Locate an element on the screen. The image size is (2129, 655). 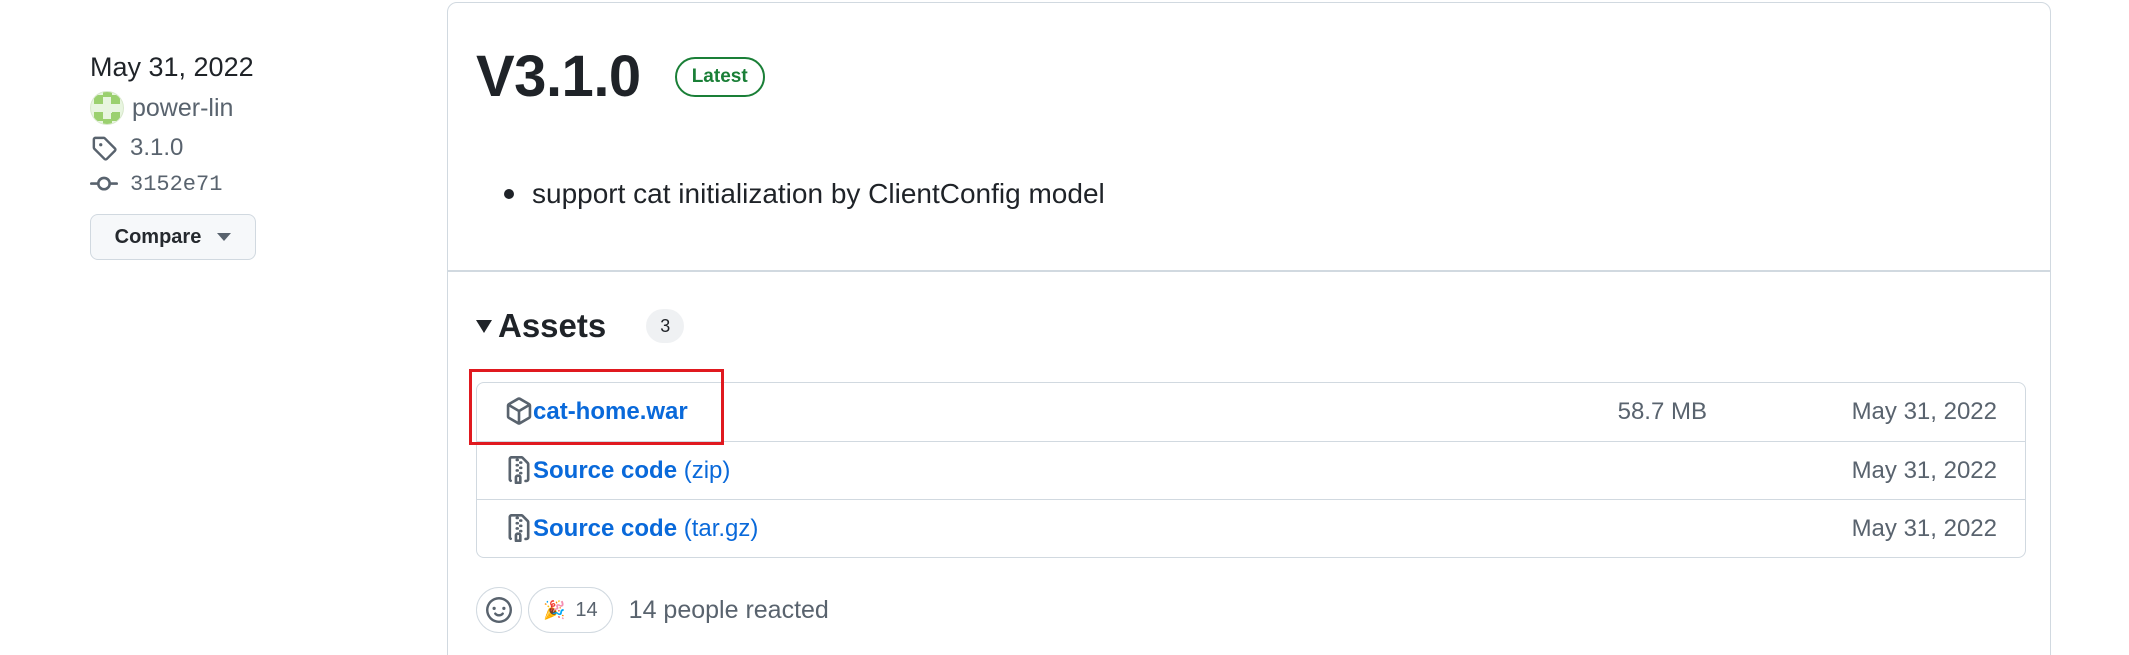
assets-title: Assets is located at coordinates (552, 325).